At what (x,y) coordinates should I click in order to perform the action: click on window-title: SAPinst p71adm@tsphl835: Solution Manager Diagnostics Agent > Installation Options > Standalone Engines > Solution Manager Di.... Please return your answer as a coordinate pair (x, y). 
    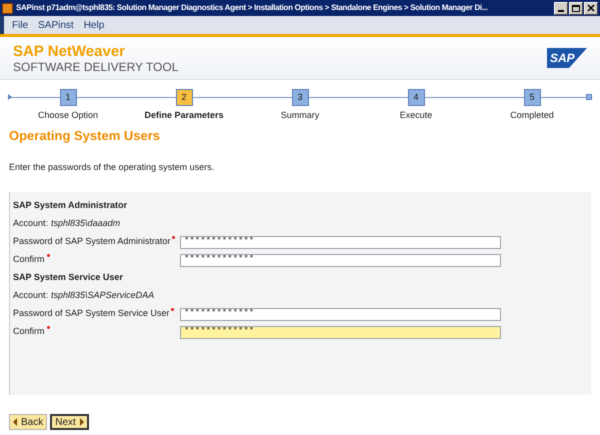
    Looking at the image, I should click on (252, 8).